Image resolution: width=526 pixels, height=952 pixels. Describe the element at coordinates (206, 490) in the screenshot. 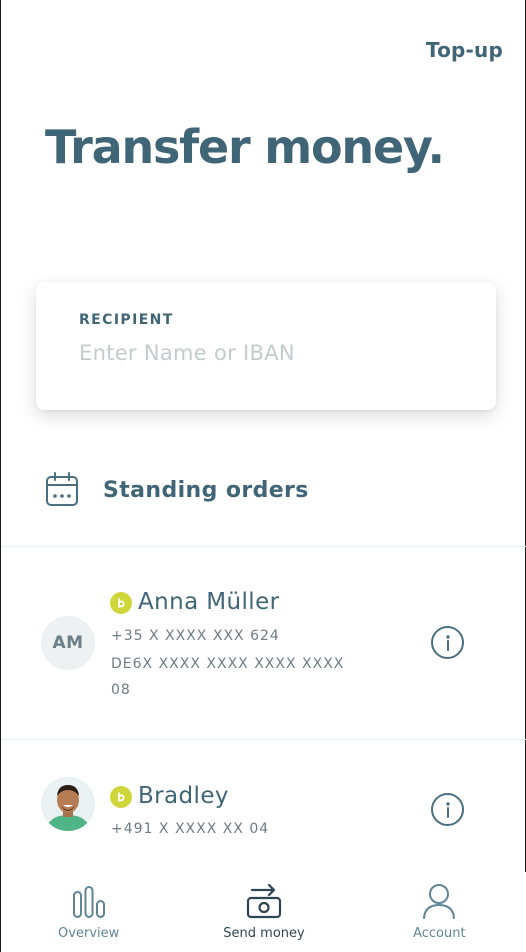

I see `standing-orders-label: Standing orders` at that location.